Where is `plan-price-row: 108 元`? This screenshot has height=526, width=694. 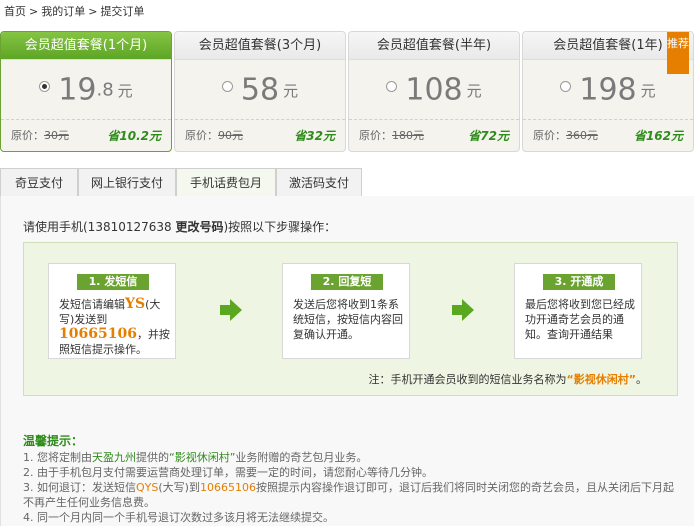 plan-price-row: 108 元 is located at coordinates (434, 90).